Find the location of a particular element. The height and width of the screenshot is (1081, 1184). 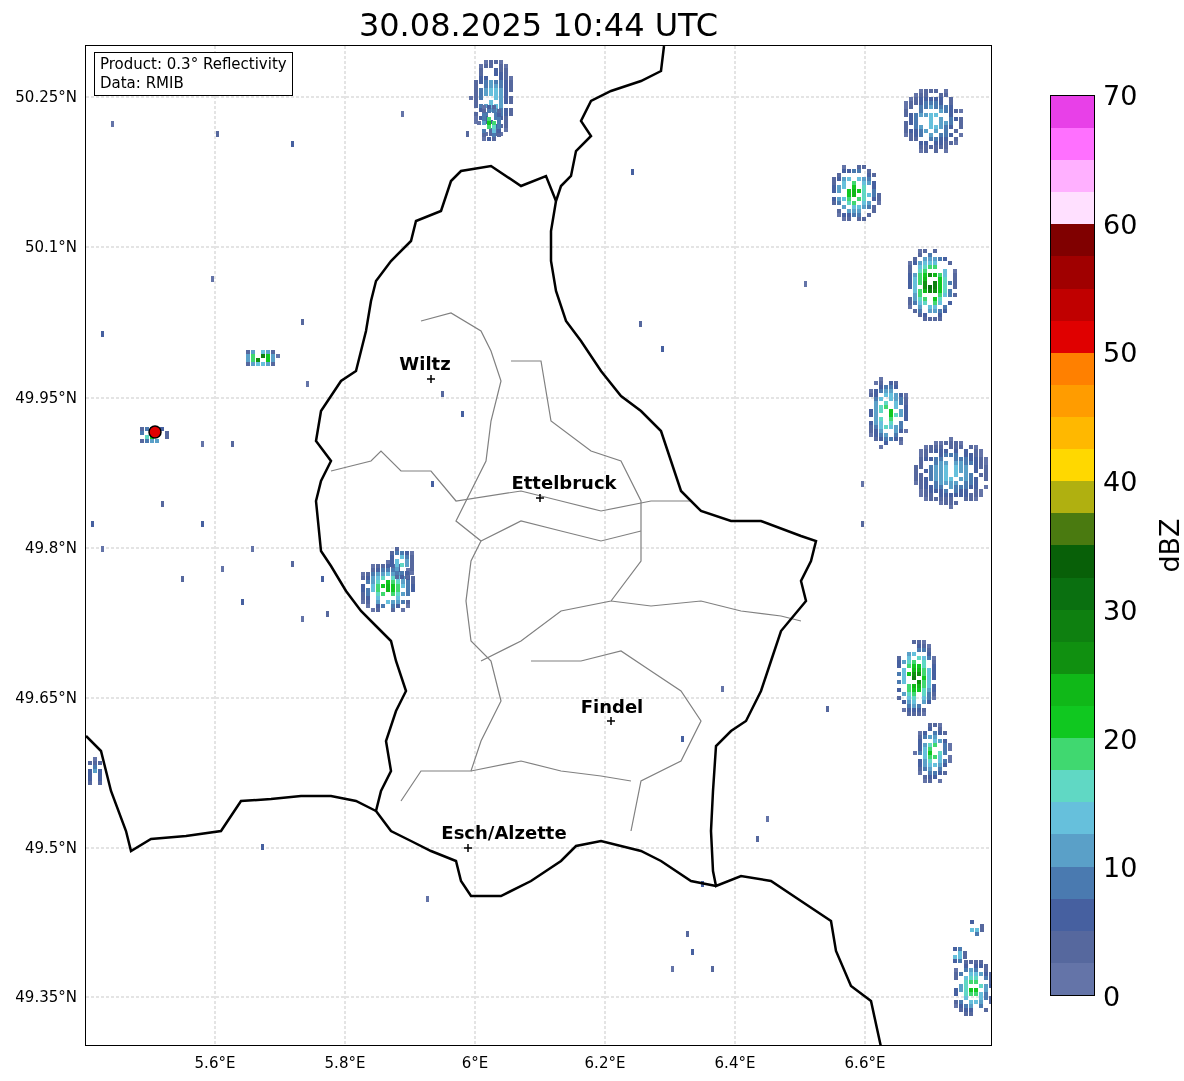

info-text: Product: 0.3° Reflectivity is located at coordinates (193, 64).